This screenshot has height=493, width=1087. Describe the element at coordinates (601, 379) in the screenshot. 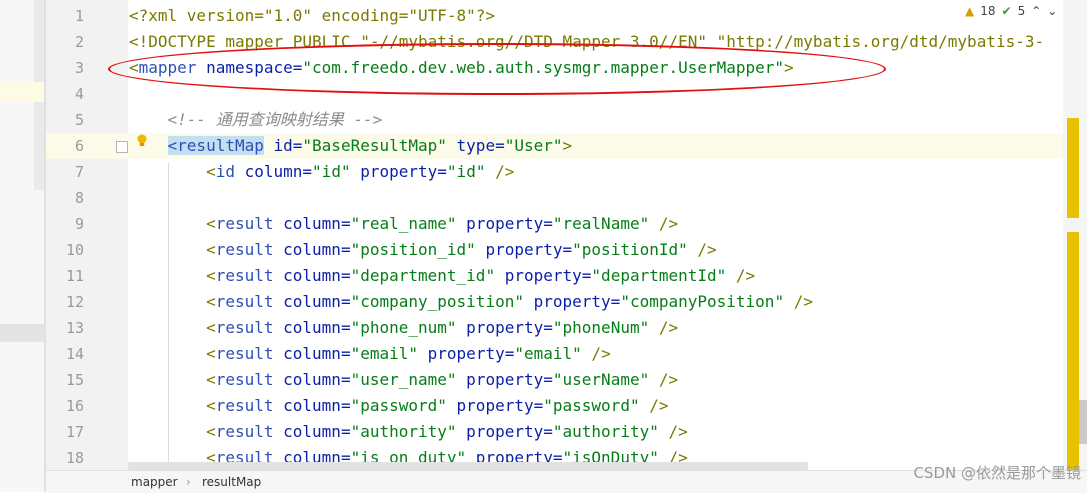

I see `code-token: "userName"` at that location.